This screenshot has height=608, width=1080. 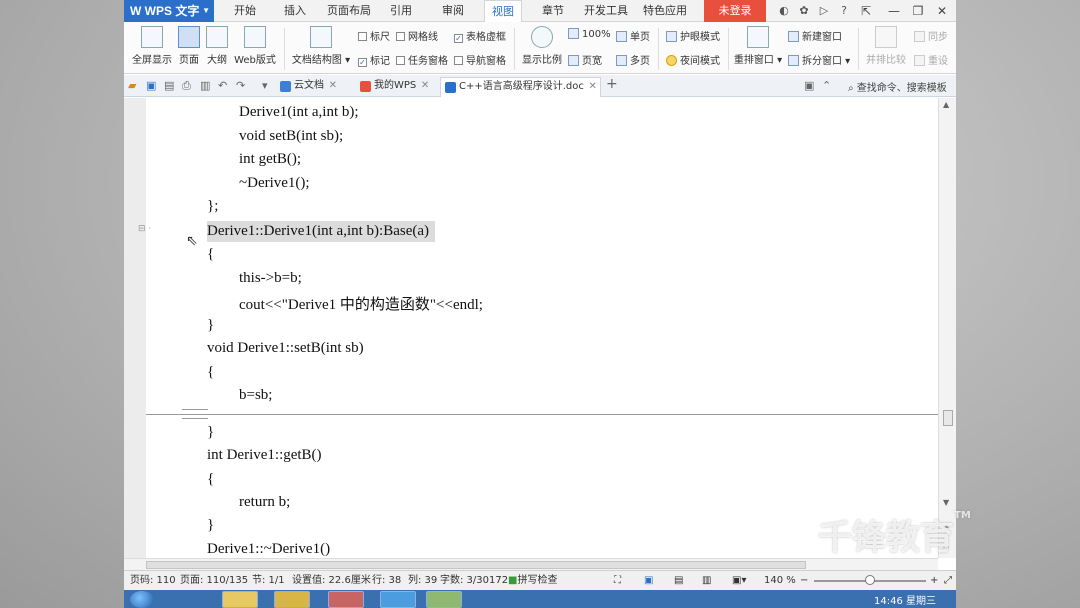 What do you see at coordinates (394, 87) in the screenshot?
I see `tab-my-wps: 我的WPS ✕` at bounding box center [394, 87].